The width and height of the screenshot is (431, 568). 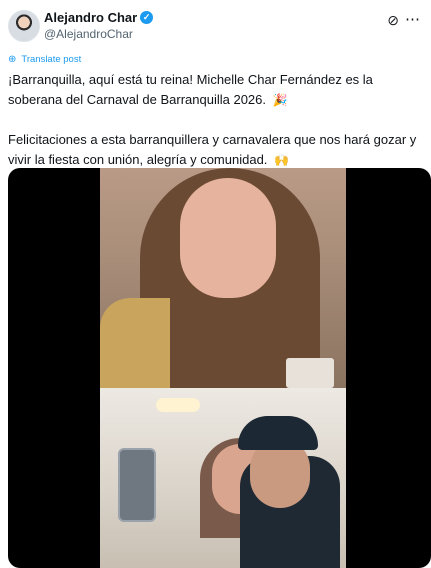 I want to click on post-header: Alejandro Char ✓ @AlejandroChar ⊘ ⋯, so click(x=215, y=26).